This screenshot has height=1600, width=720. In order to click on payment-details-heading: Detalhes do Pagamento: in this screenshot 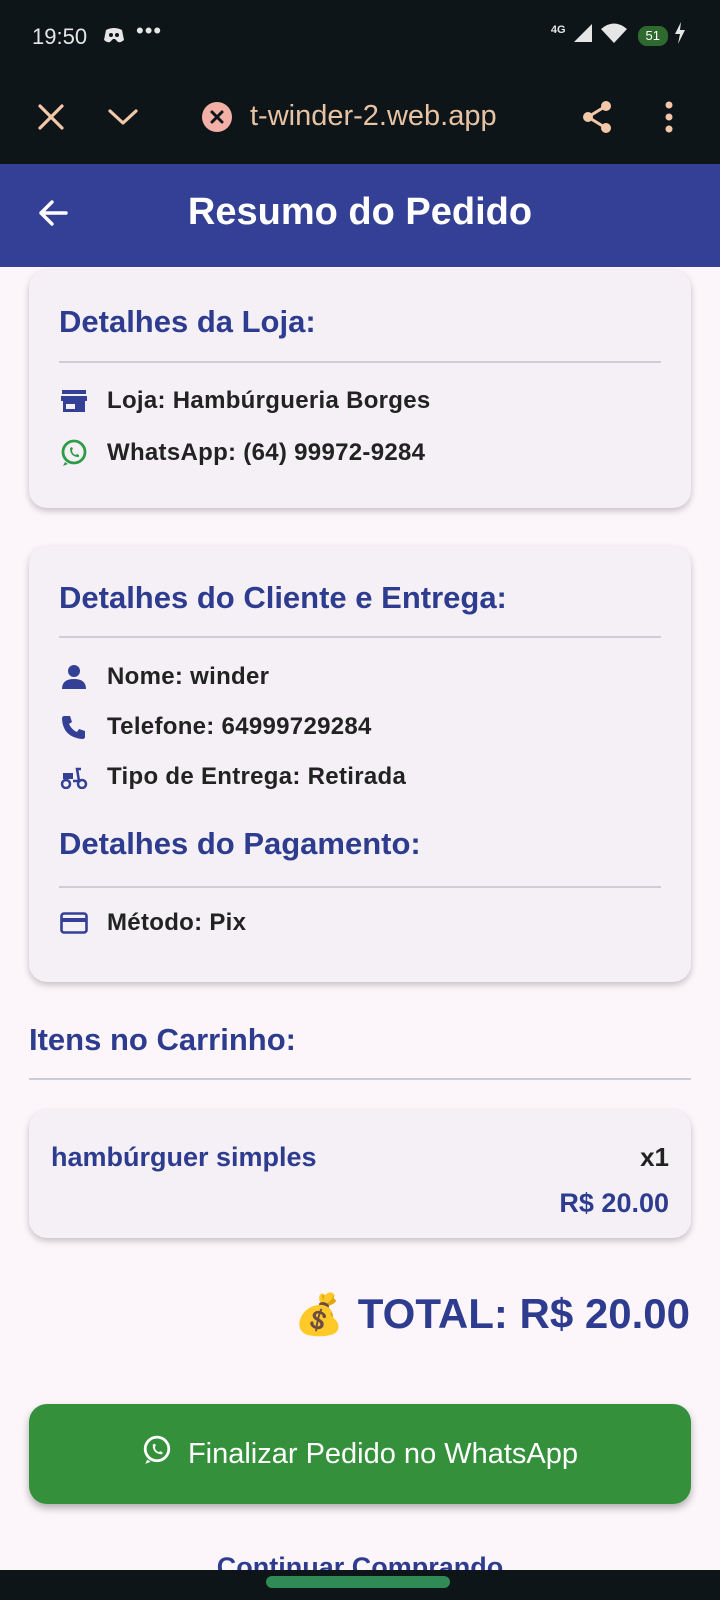, I will do `click(240, 843)`.